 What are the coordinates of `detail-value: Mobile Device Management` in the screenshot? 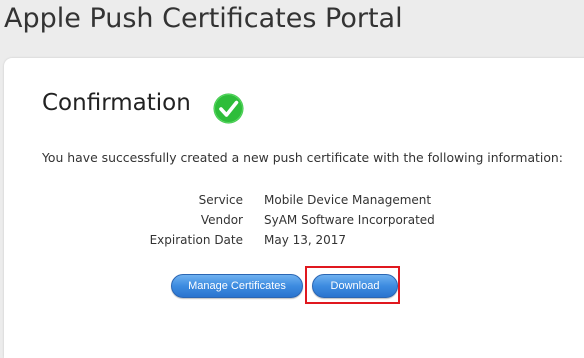 It's located at (348, 200).